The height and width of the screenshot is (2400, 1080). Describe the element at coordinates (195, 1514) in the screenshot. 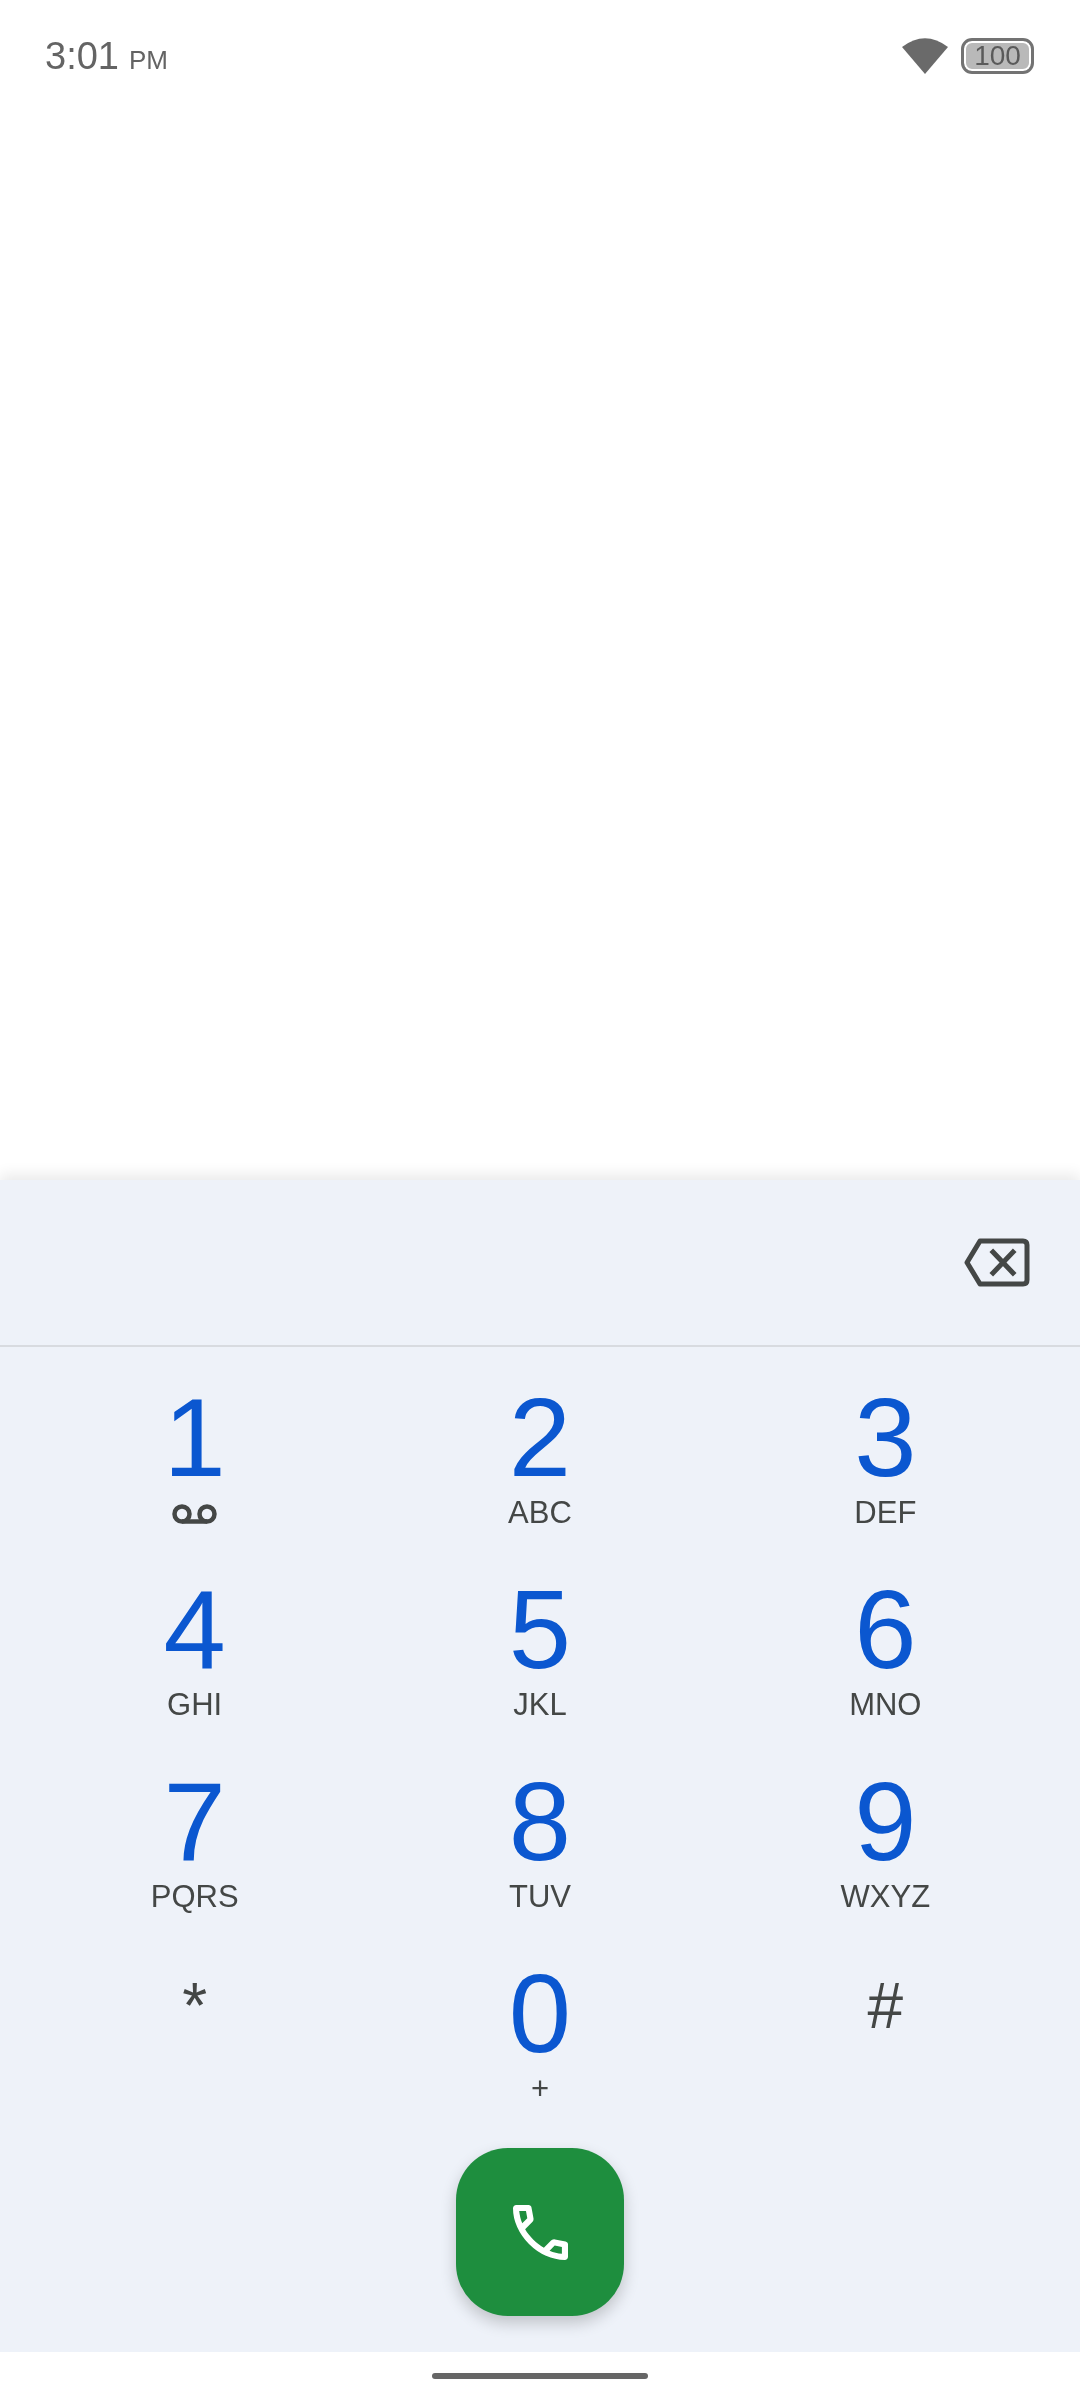

I see `voicemail-icon` at that location.